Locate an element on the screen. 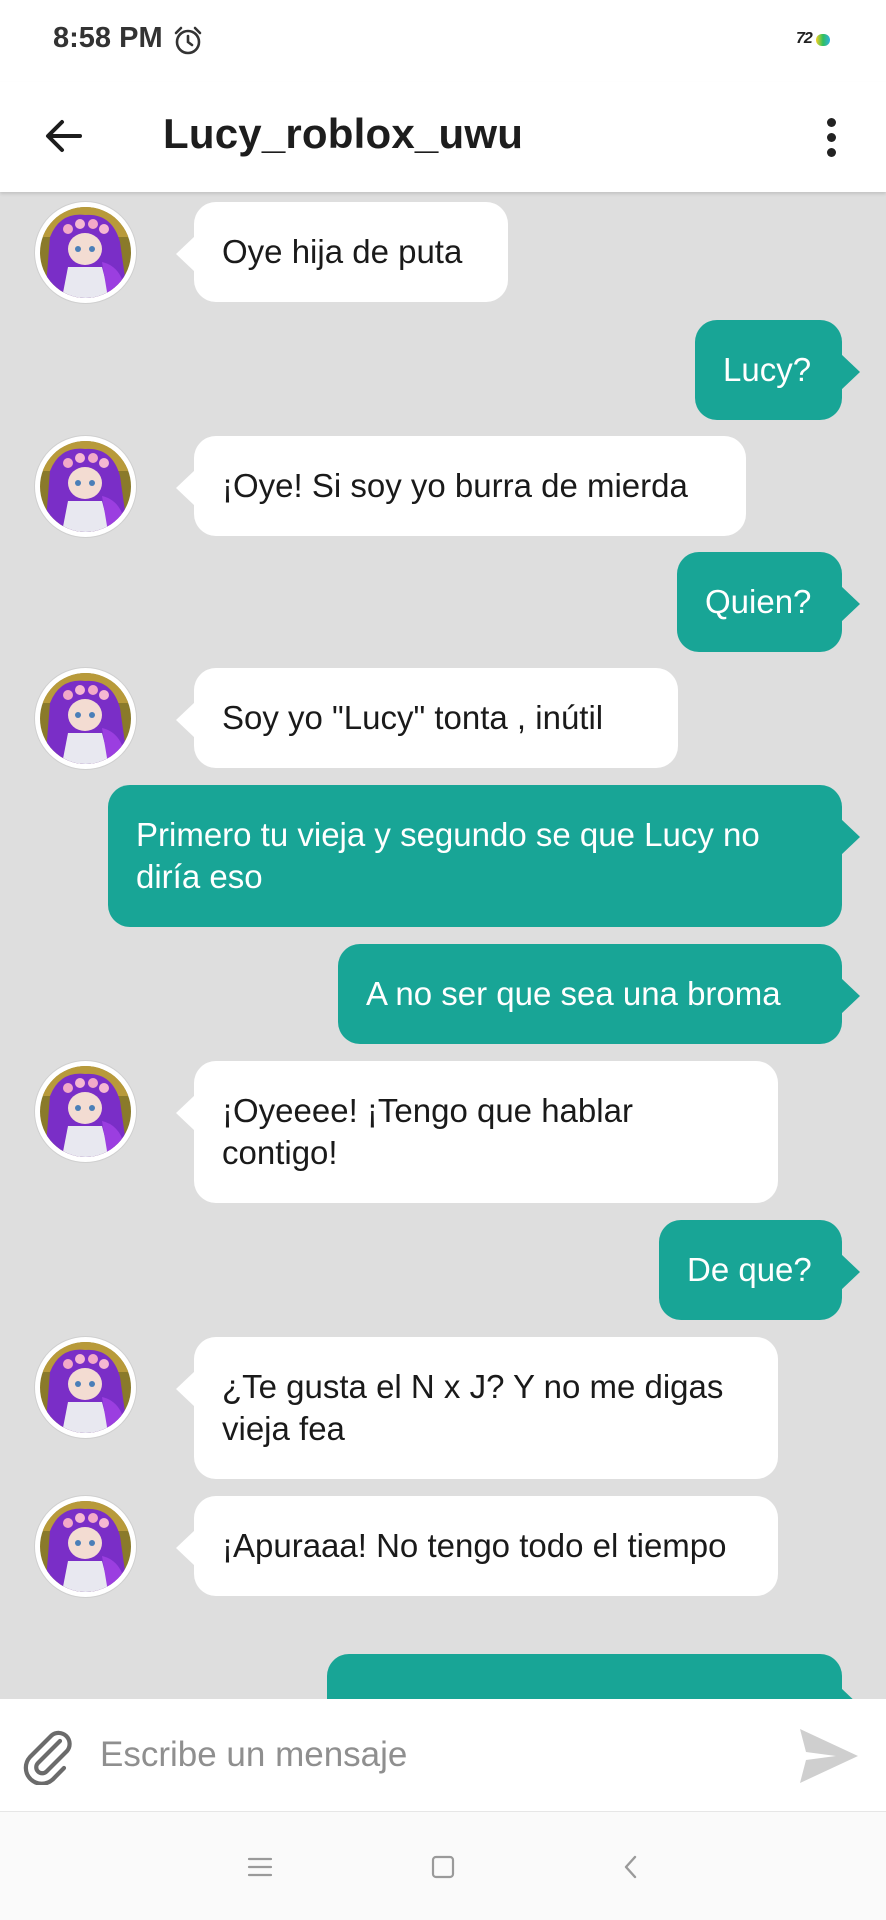 This screenshot has width=886, height=1920. message-bubble-outgoing: A no ser que sea una broma is located at coordinates (599, 994).